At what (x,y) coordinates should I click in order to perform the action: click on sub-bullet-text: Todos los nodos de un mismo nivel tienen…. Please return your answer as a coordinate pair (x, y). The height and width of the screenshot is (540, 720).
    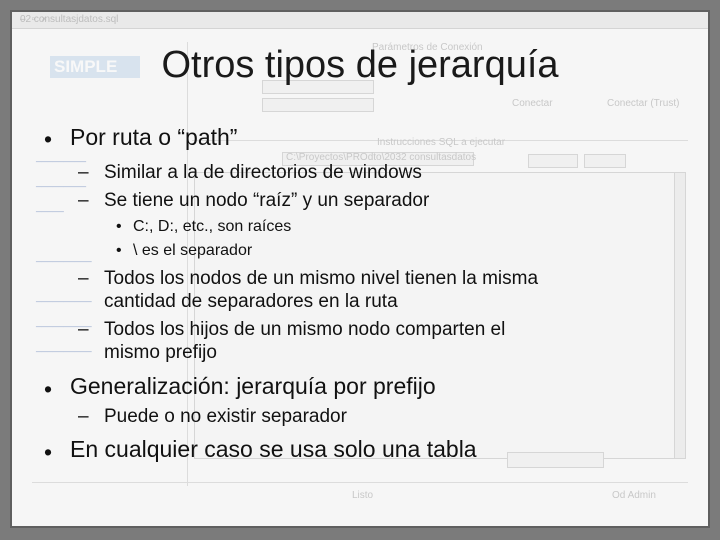
    Looking at the image, I should click on (321, 278).